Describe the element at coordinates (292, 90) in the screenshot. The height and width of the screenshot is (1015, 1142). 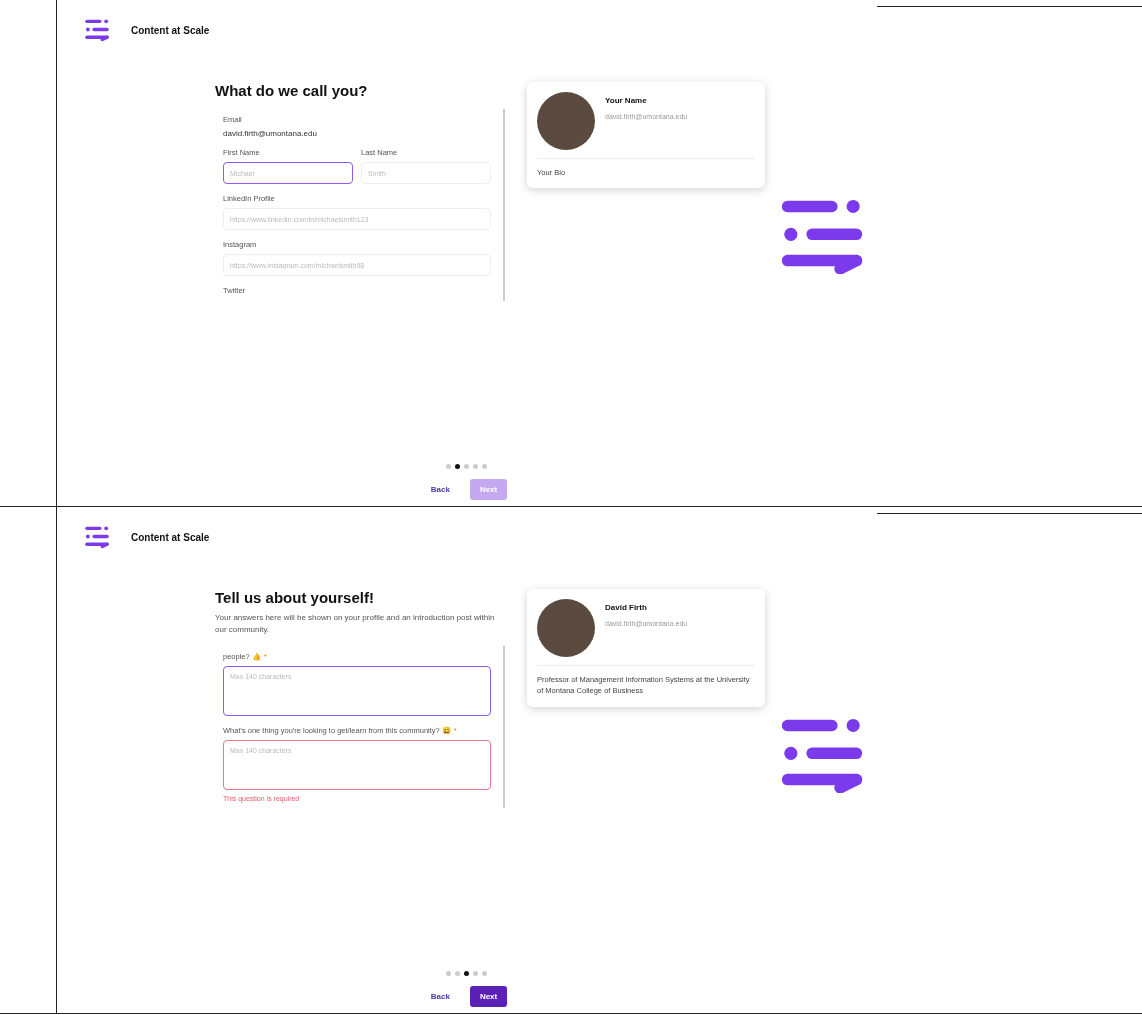
I see `page-title: What do we call you?` at that location.